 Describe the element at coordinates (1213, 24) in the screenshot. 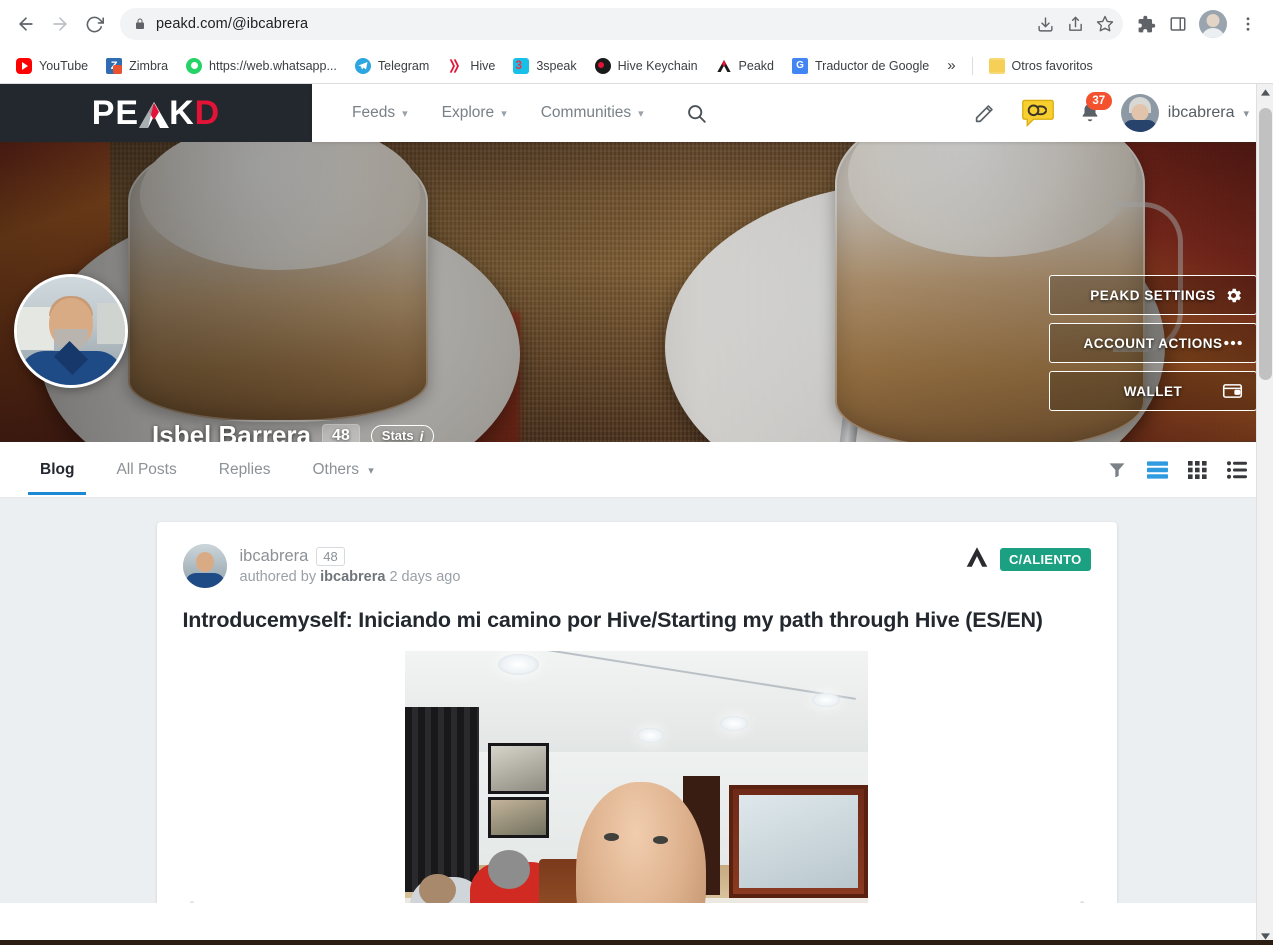

I see `browser-profile-avatar` at that location.